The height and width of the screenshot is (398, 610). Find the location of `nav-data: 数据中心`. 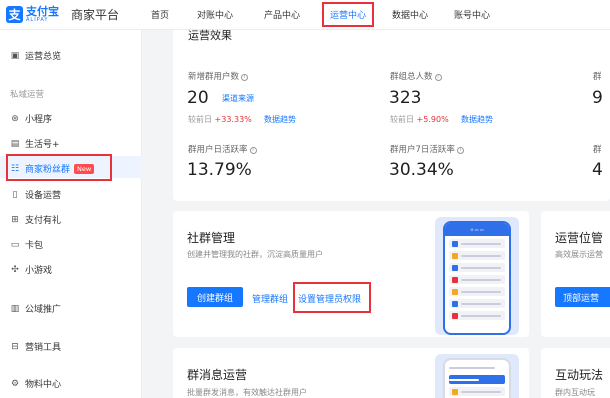

nav-data: 数据中心 is located at coordinates (410, 15).